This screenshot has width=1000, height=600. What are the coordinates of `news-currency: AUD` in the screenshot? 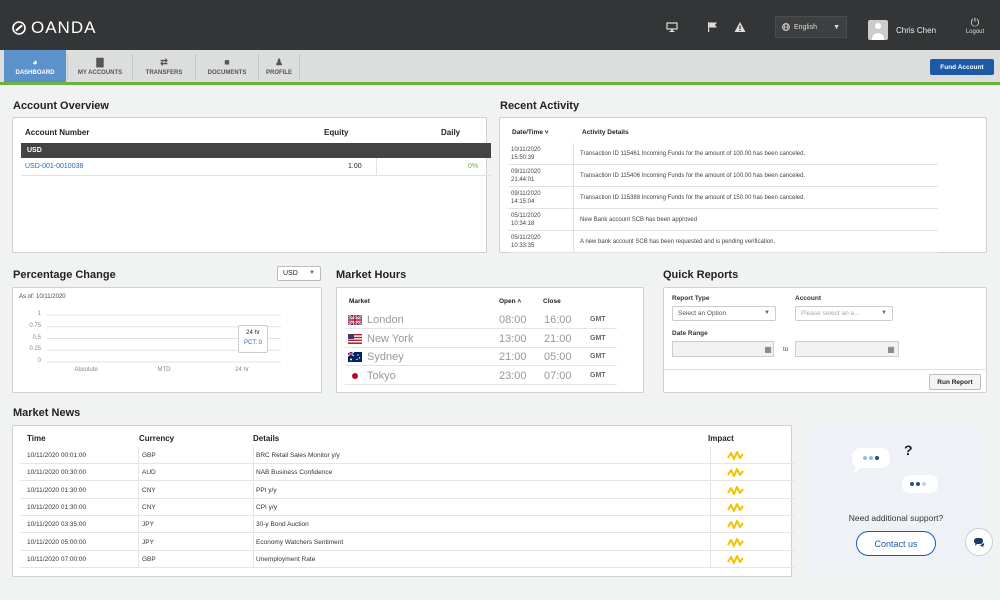 It's located at (149, 473).